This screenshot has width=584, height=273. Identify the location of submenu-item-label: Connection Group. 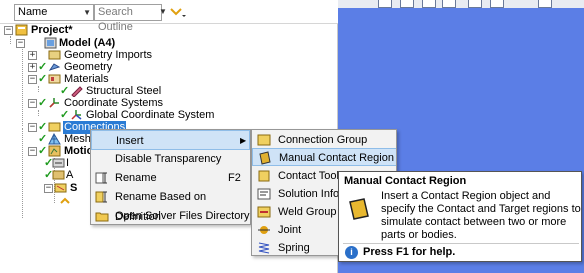
(323, 140).